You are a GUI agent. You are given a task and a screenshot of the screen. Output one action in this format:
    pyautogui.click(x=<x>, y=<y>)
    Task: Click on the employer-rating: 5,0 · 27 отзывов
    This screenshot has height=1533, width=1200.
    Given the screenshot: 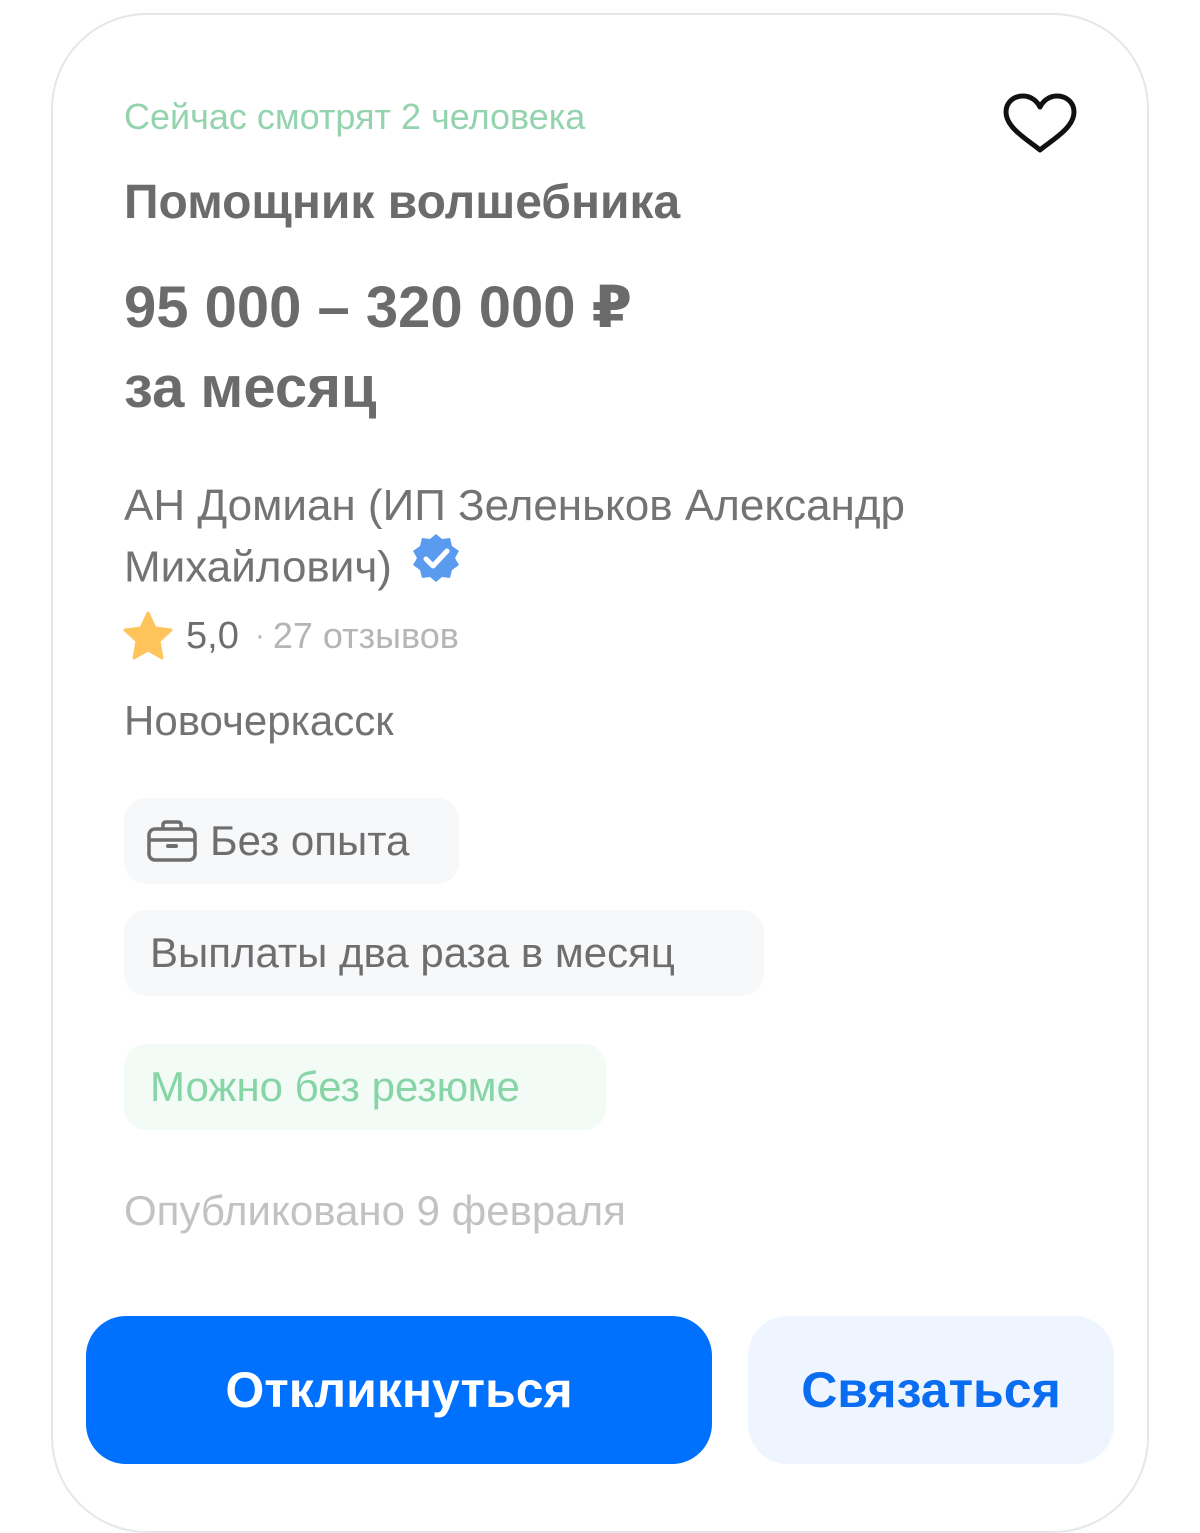 What is the action you would take?
    pyautogui.click(x=290, y=636)
    